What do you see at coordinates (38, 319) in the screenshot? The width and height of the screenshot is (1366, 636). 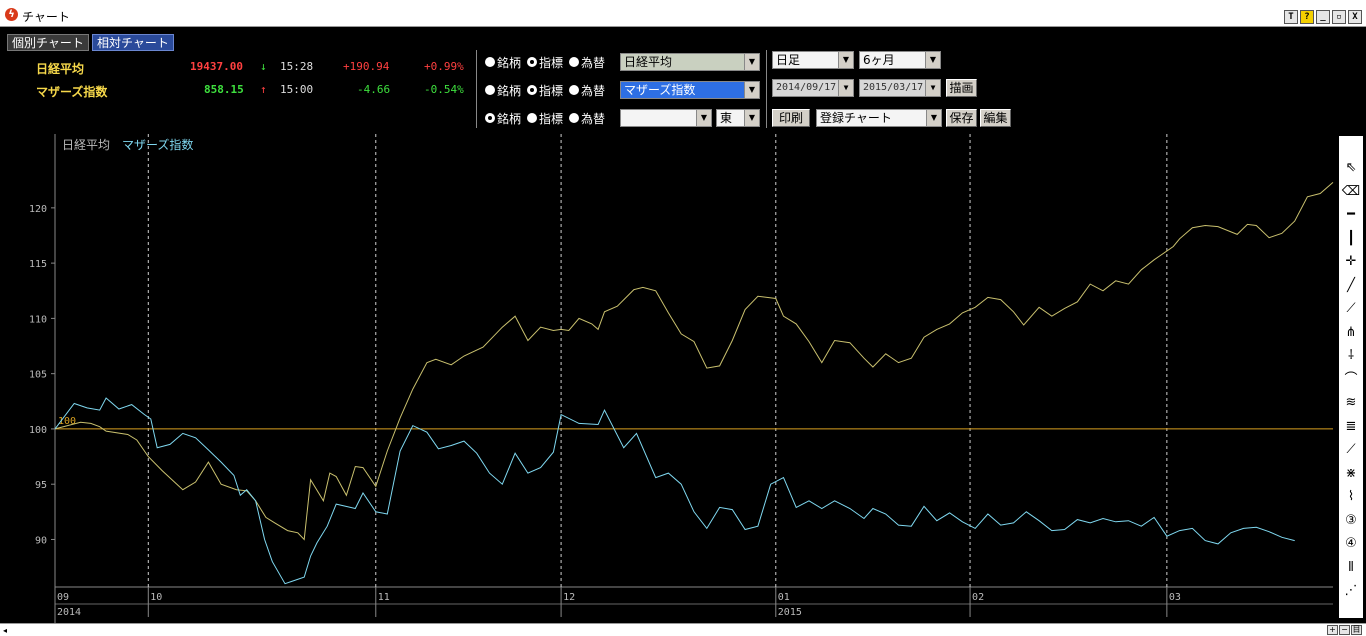 I see `y-tick-label: 110` at bounding box center [38, 319].